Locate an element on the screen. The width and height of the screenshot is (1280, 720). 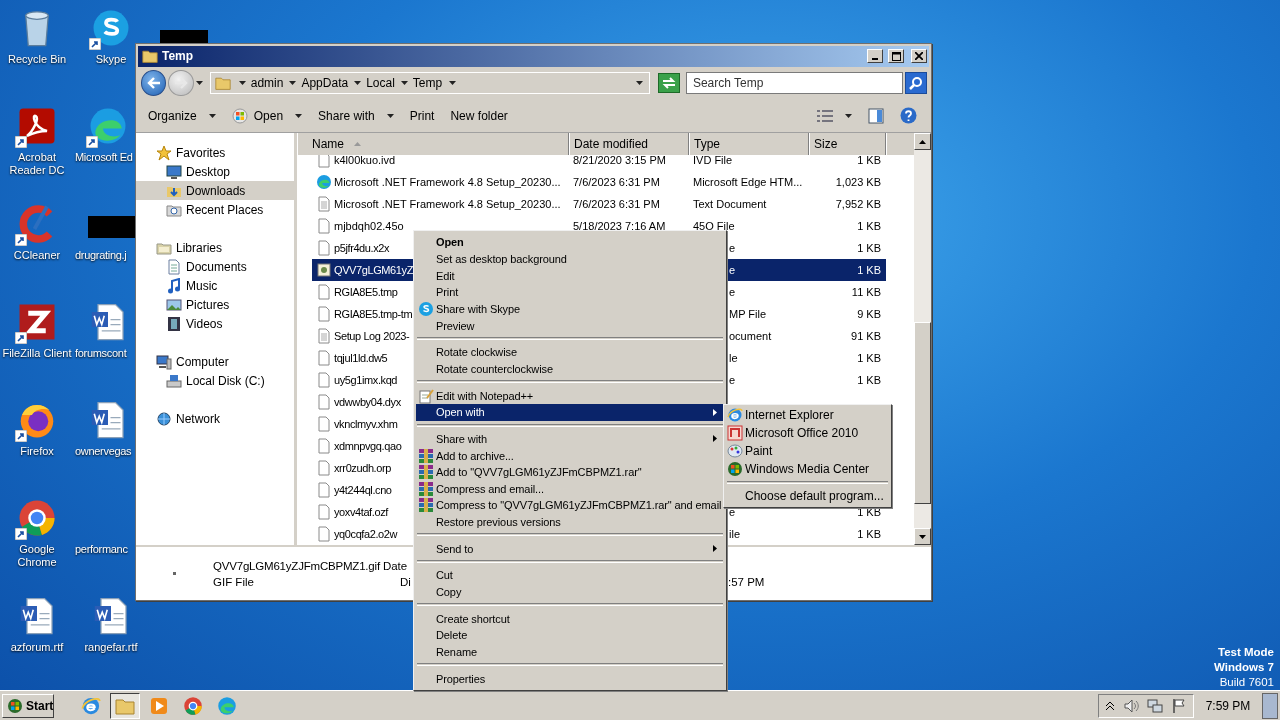
menu-item: Rotate clockwise is located at coordinates (570, 352).